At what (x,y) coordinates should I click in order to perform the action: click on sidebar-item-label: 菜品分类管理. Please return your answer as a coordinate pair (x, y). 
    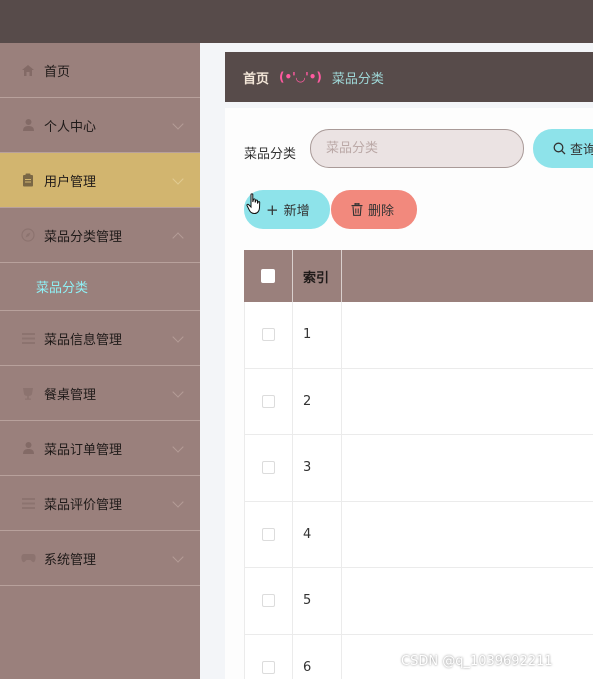
    Looking at the image, I should click on (83, 237).